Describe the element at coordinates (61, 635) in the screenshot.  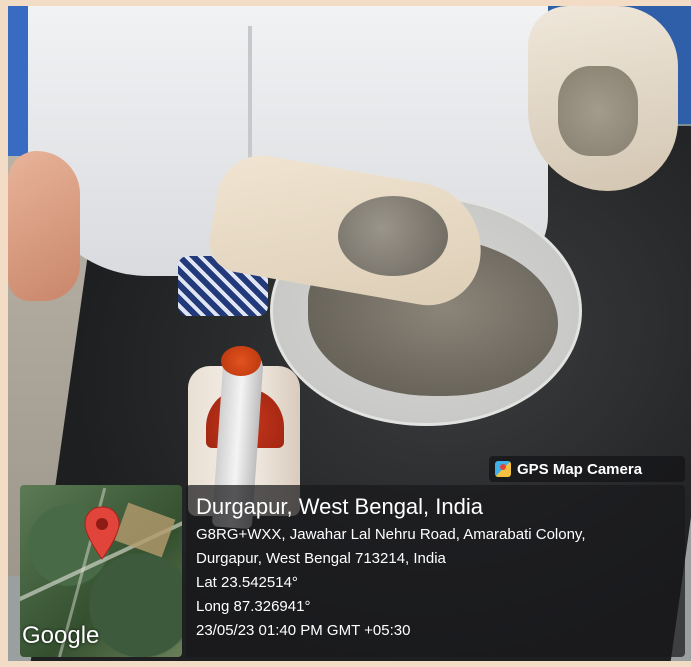
I see `map-attribution: Google` at that location.